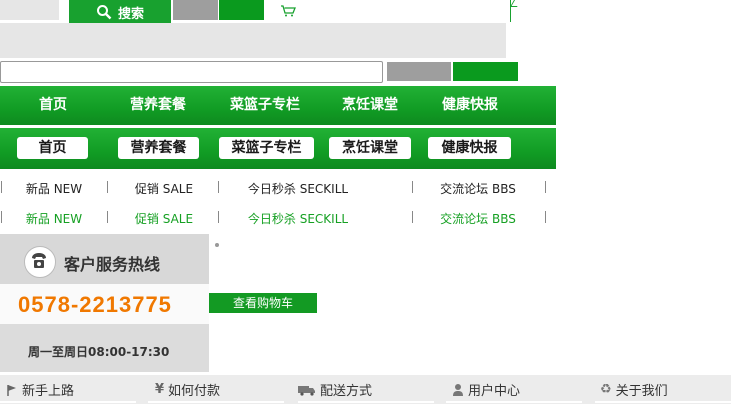 Image resolution: width=731 pixels, height=404 pixels. I want to click on footer-newbie: 新手上路, so click(40, 389).